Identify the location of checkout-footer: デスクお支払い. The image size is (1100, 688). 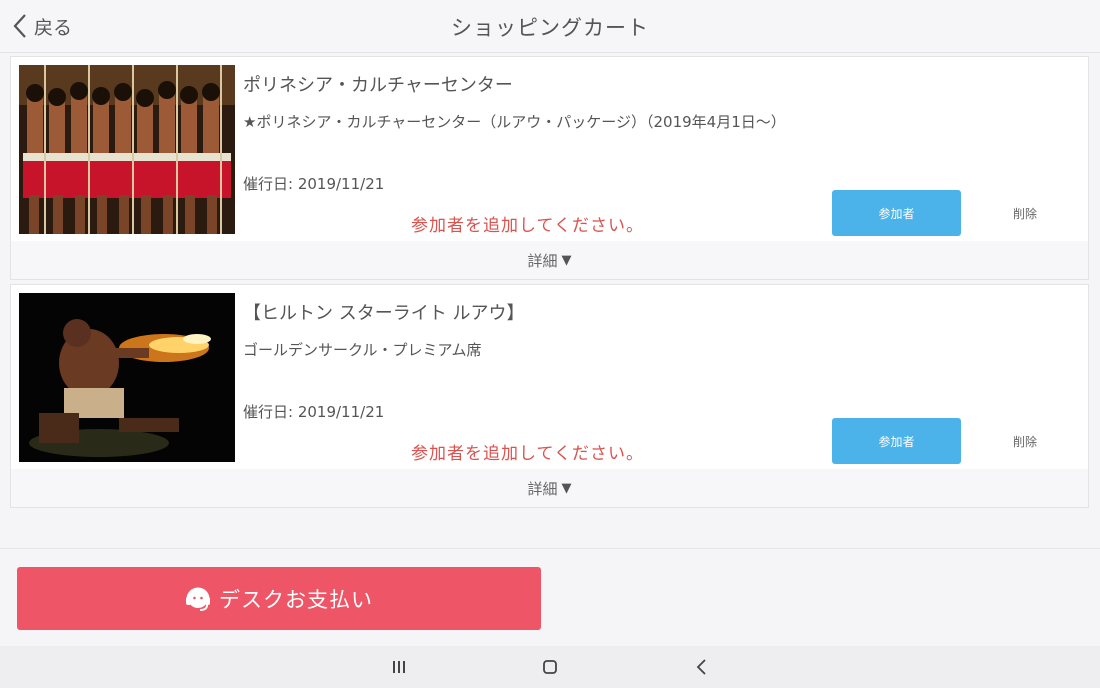
(550, 597).